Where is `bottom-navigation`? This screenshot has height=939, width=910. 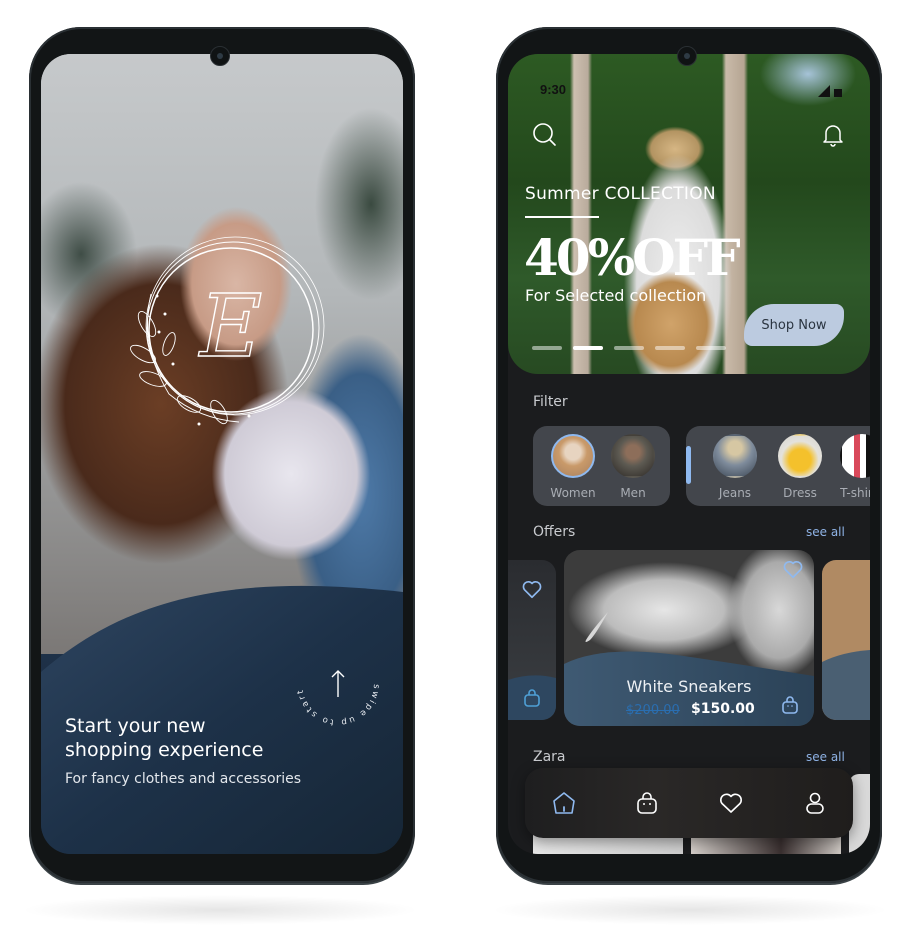 bottom-navigation is located at coordinates (689, 803).